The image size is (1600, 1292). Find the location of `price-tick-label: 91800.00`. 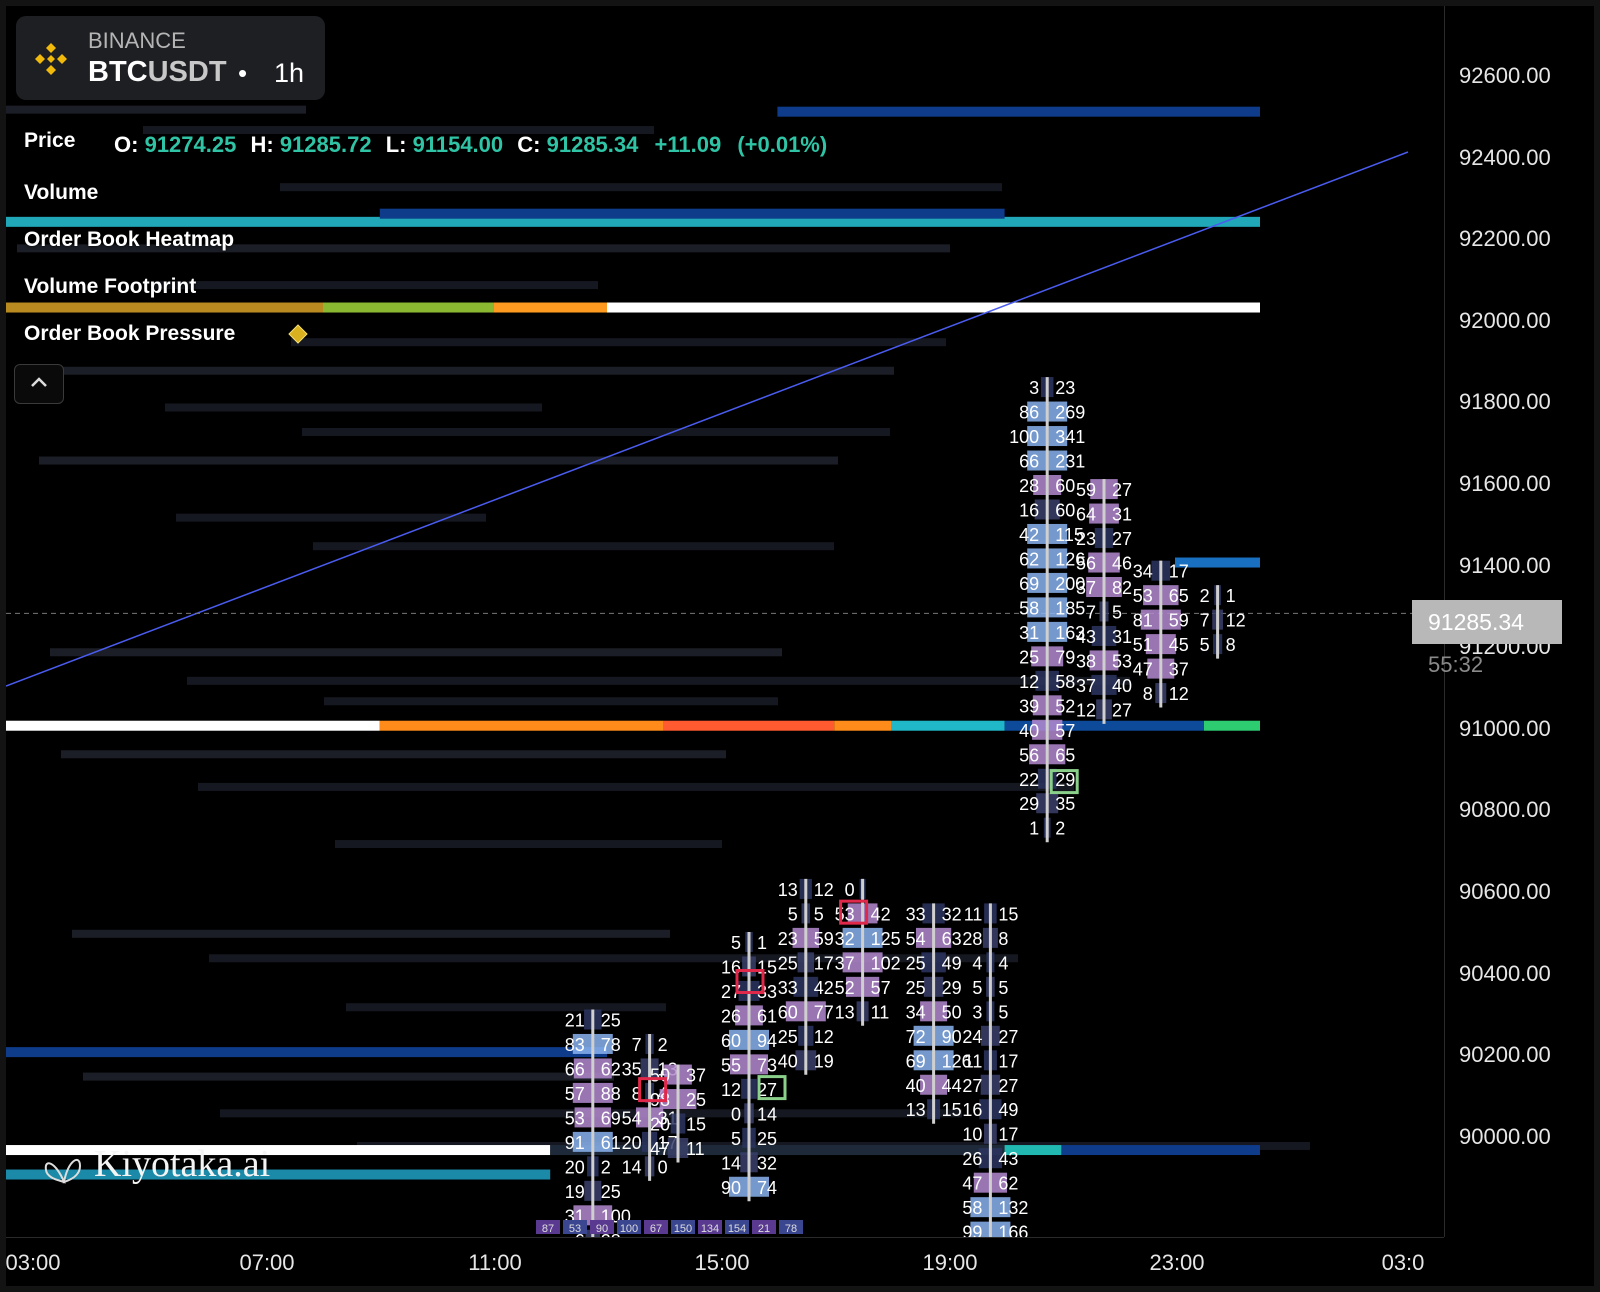

price-tick-label: 91800.00 is located at coordinates (1505, 402).